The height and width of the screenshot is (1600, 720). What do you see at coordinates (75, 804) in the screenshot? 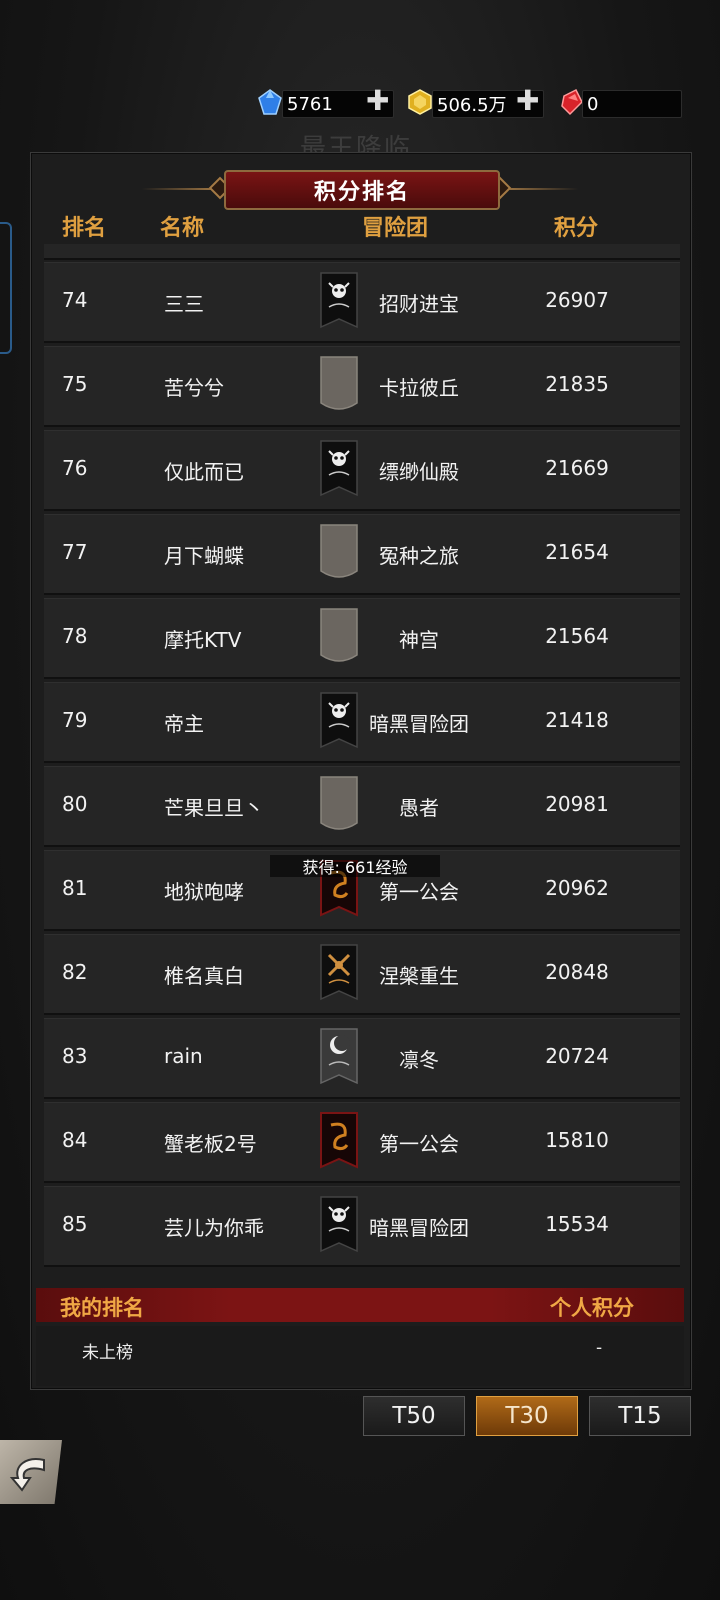
I see `row-rank: 80` at bounding box center [75, 804].